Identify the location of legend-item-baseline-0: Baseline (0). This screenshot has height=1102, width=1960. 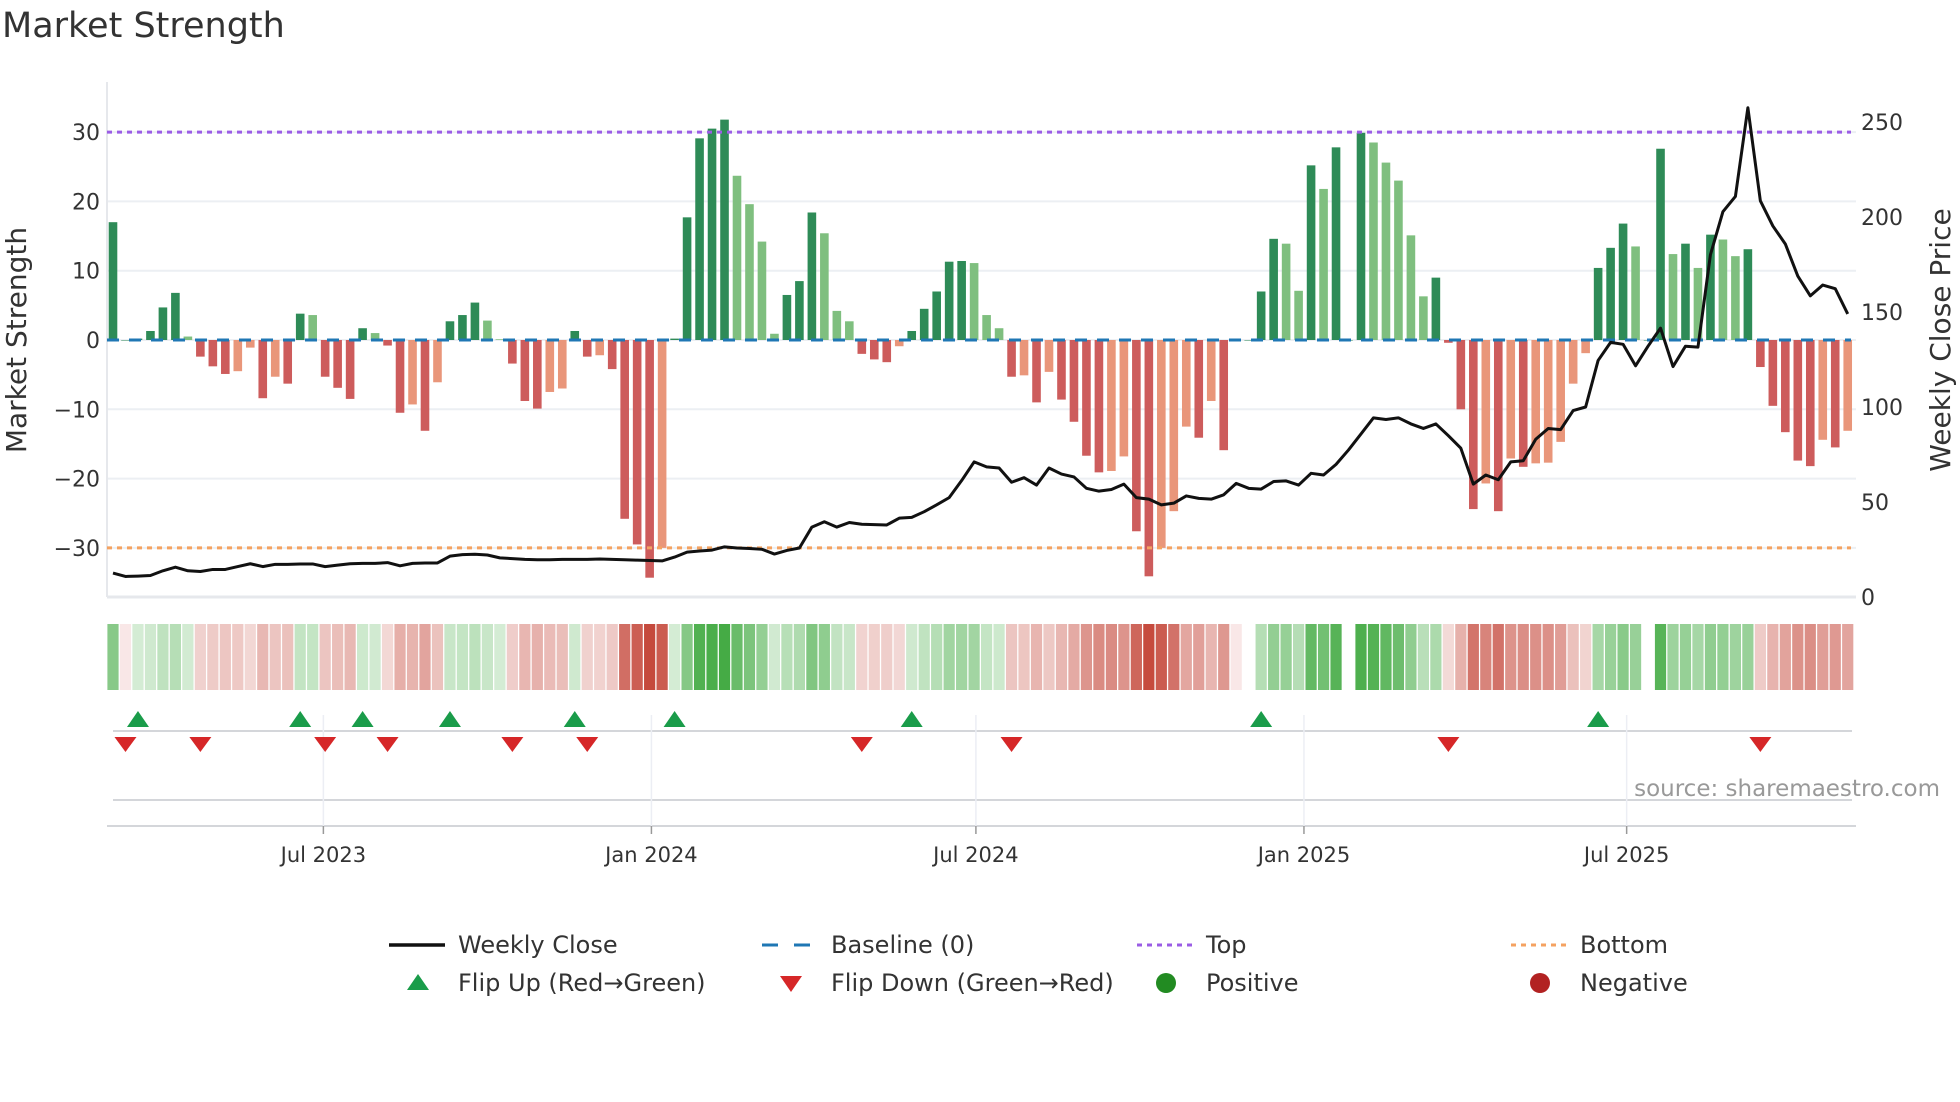
(868, 945).